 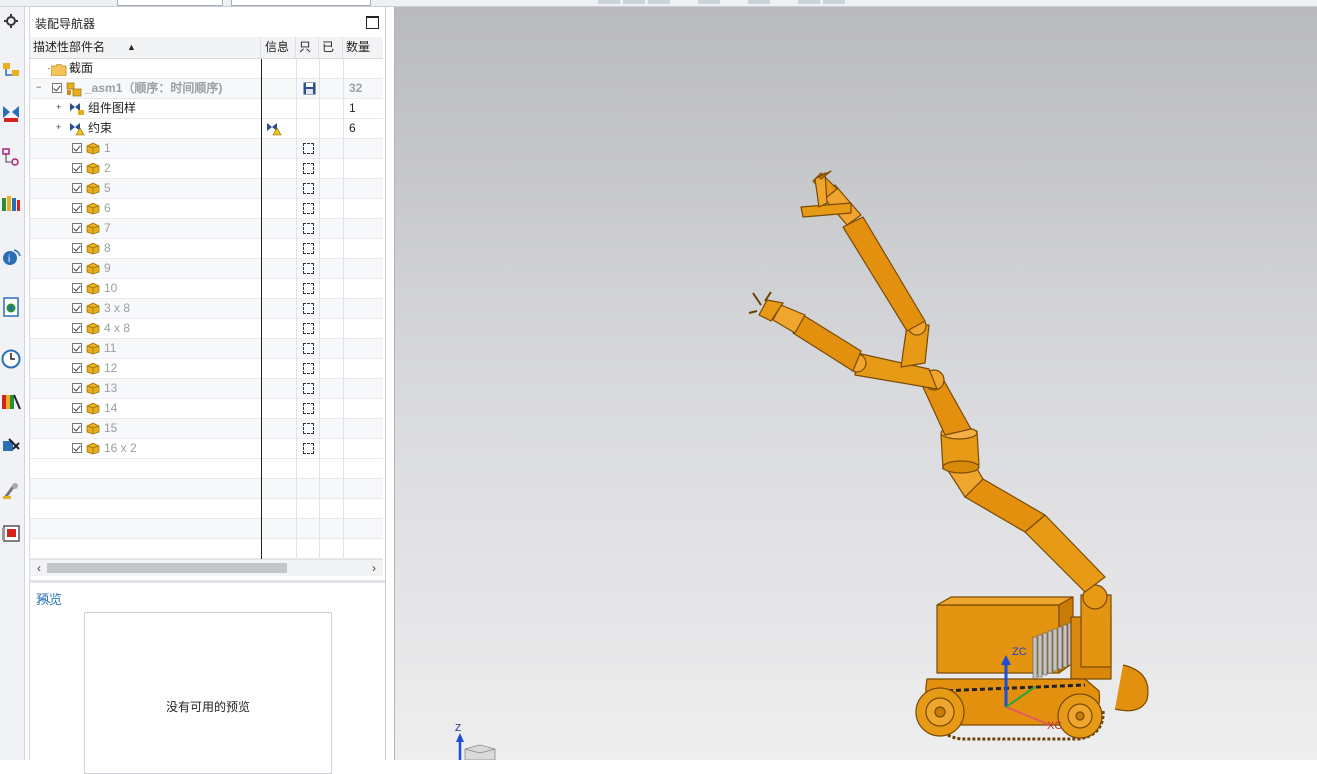 What do you see at coordinates (206, 549) in the screenshot?
I see `empty-row` at bounding box center [206, 549].